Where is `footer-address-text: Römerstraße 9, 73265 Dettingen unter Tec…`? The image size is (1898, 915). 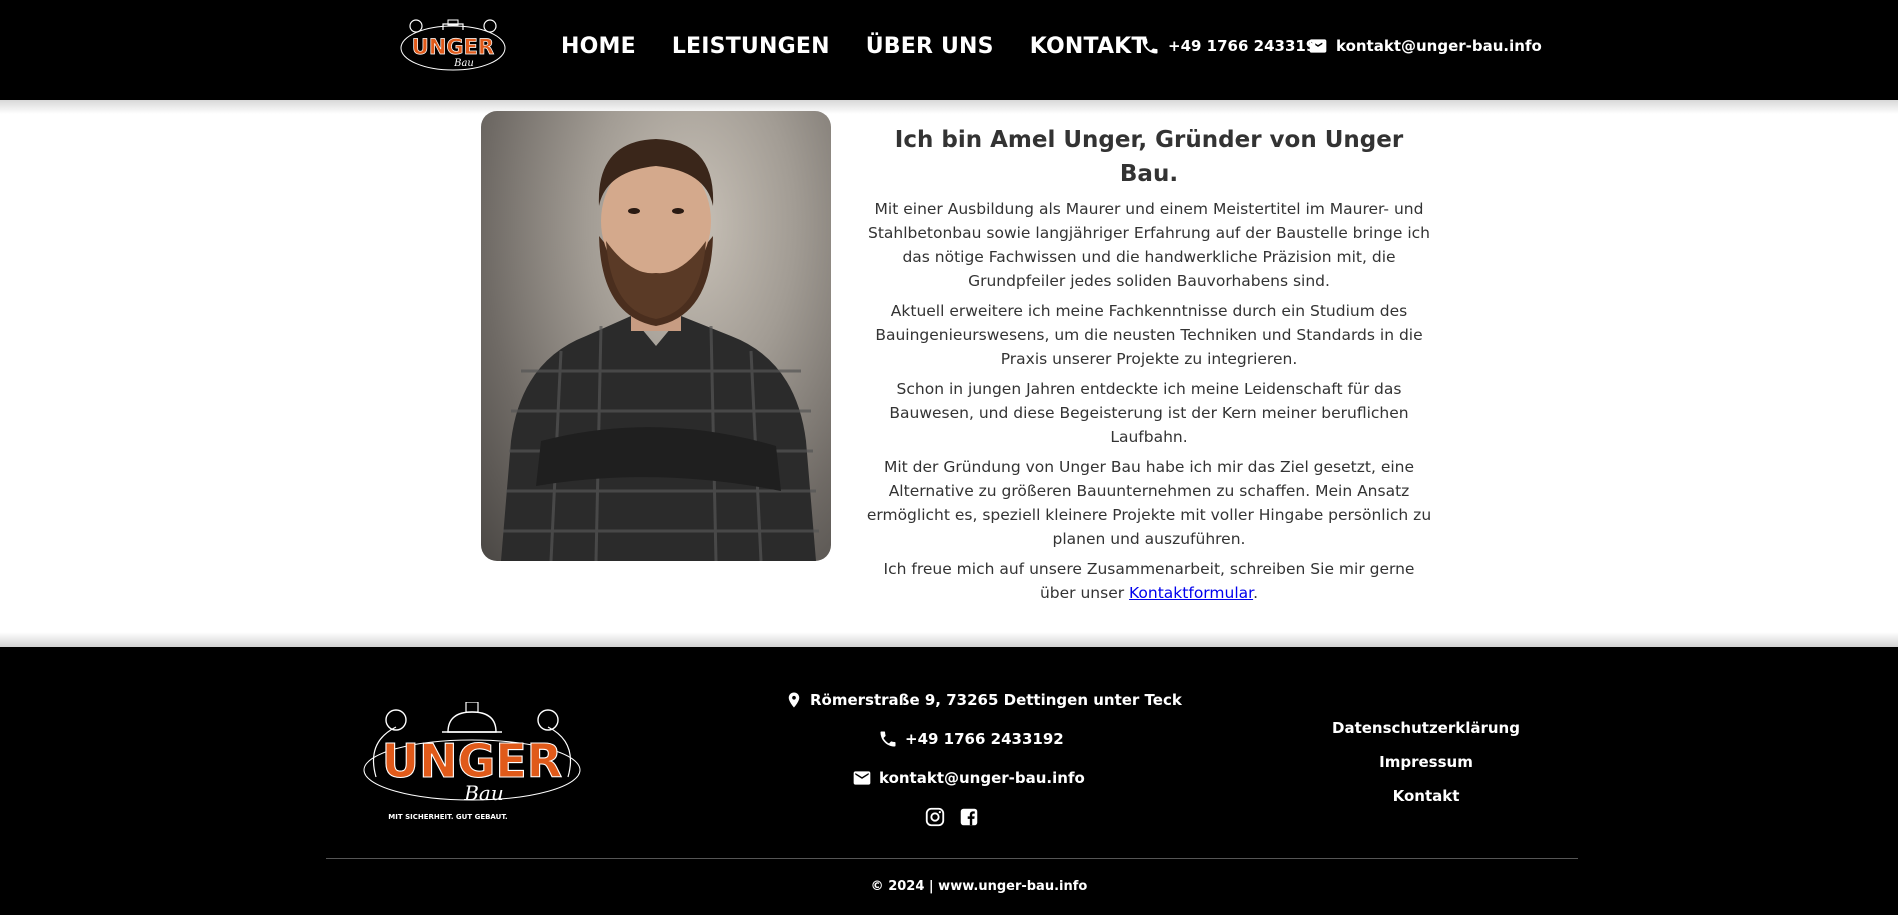
footer-address-text: Römerstraße 9, 73265 Dettingen unter Tec… is located at coordinates (996, 700).